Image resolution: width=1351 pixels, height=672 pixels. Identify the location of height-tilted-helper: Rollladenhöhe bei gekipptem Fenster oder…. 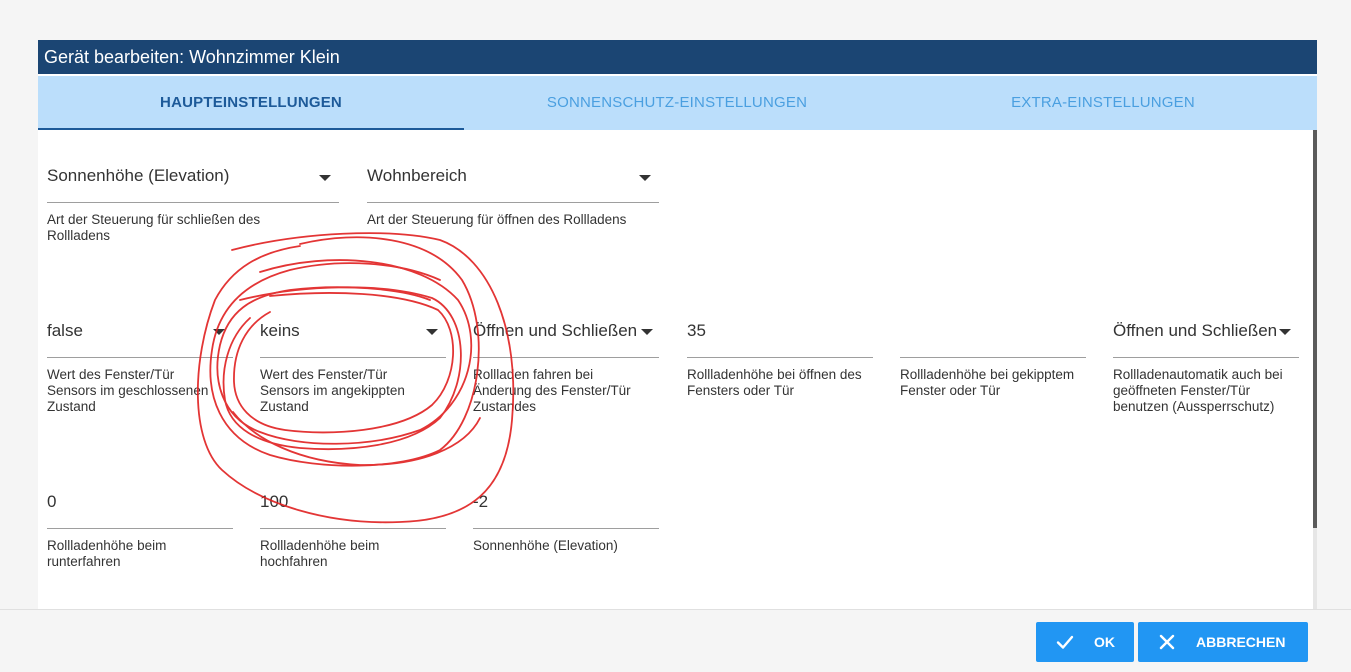
(987, 382).